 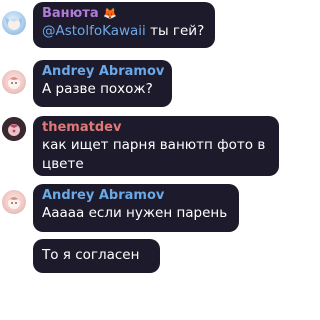 What do you see at coordinates (154, 154) in the screenshot?
I see `message-text: как ищет парня ванютп фото в цвете` at bounding box center [154, 154].